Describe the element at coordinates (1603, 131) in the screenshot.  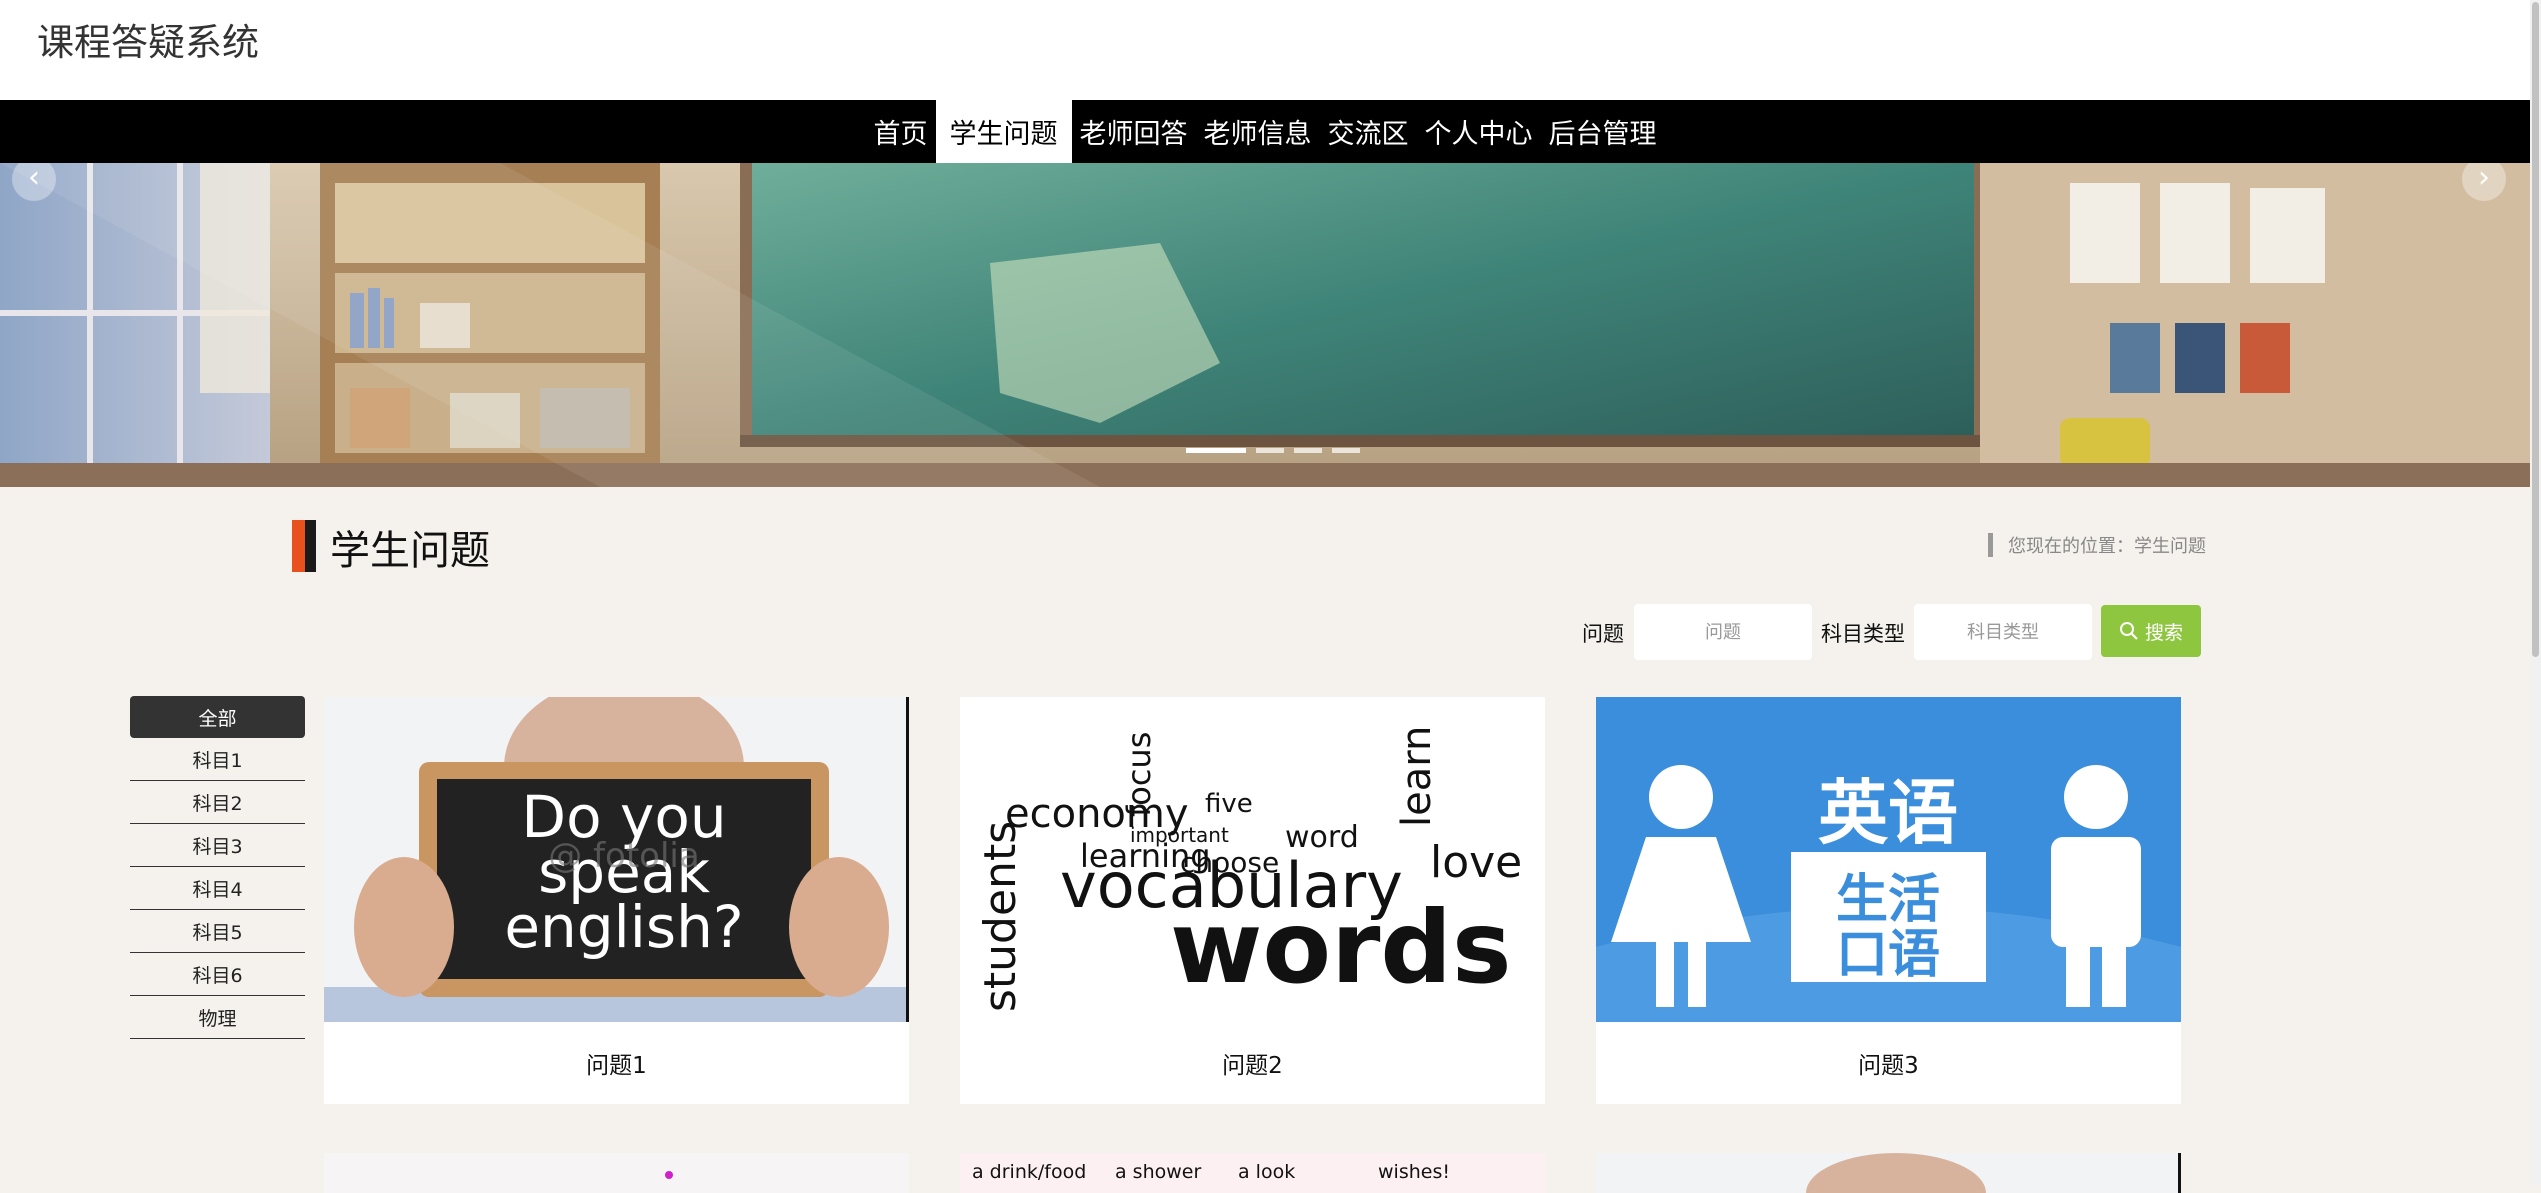
I see `nav-admin: 后台管理` at that location.